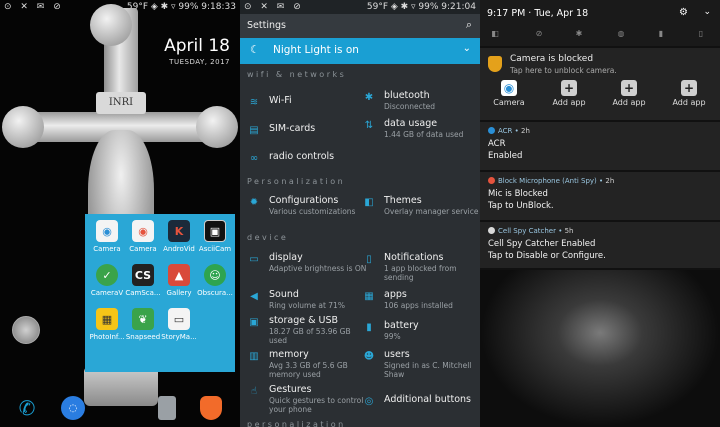 The height and width of the screenshot is (427, 720). What do you see at coordinates (421, 210) in the screenshot?
I see `setting-themes: ◧ Themes Overlay manager service` at bounding box center [421, 210].